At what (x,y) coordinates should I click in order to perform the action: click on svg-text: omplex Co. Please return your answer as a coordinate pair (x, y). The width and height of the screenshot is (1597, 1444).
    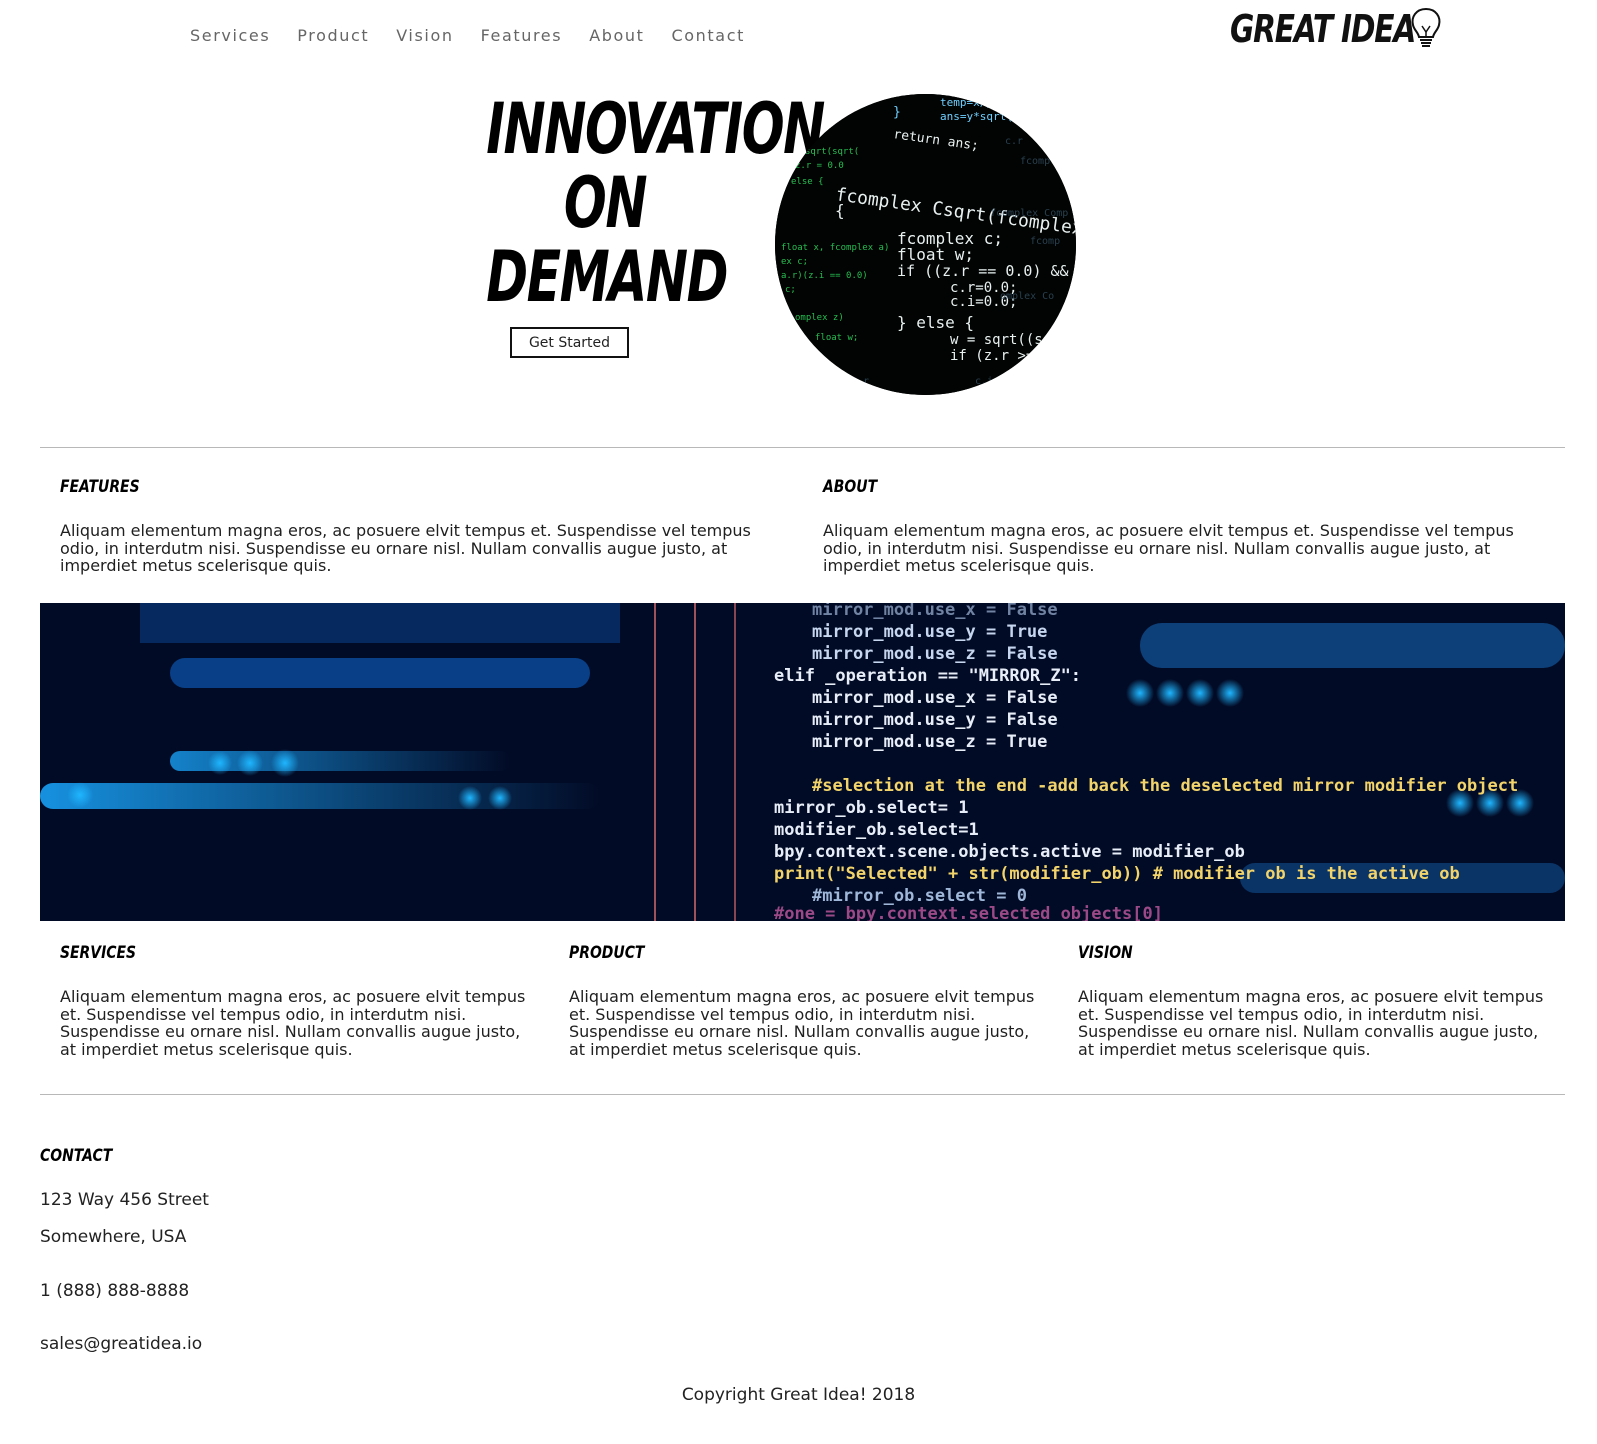
    Looking at the image, I should click on (1027, 296).